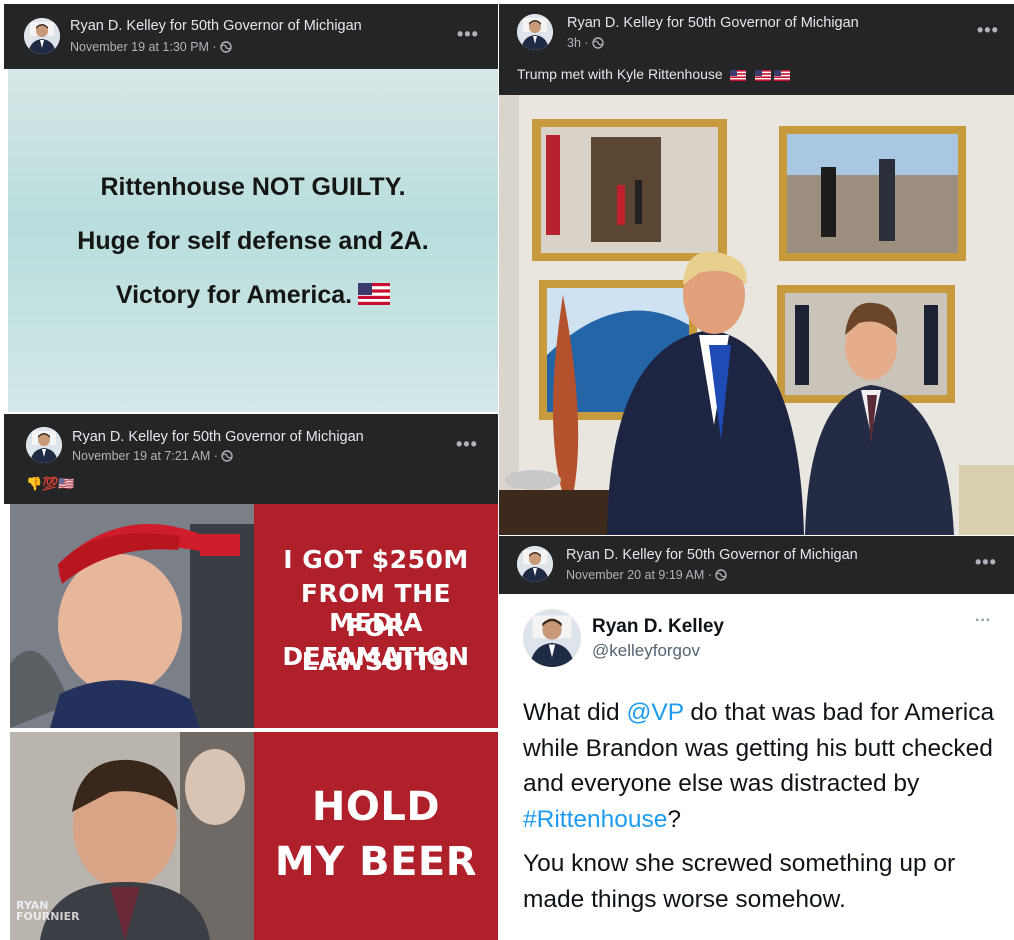 The width and height of the screenshot is (1014, 940). What do you see at coordinates (253, 187) in the screenshot?
I see `card-line-1: Rittenhouse NOT GUILTY.` at bounding box center [253, 187].